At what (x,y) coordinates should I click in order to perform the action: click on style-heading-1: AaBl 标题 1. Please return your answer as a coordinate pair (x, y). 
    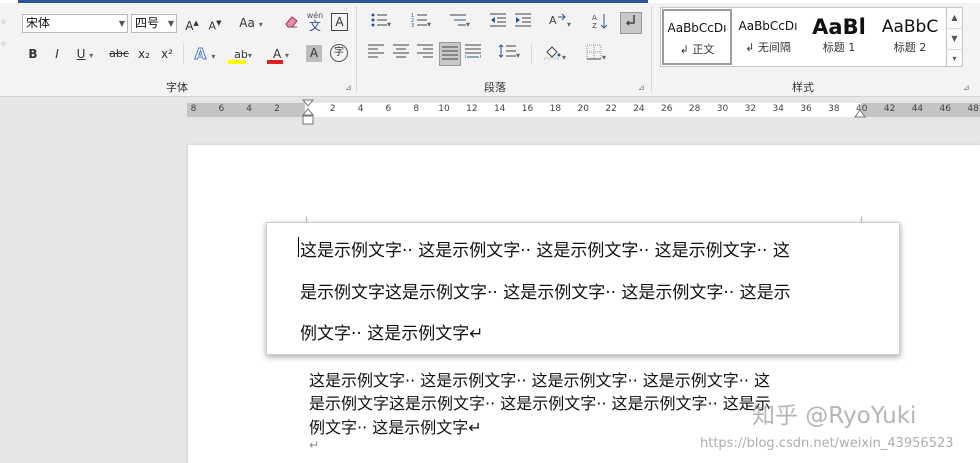
    Looking at the image, I should click on (839, 37).